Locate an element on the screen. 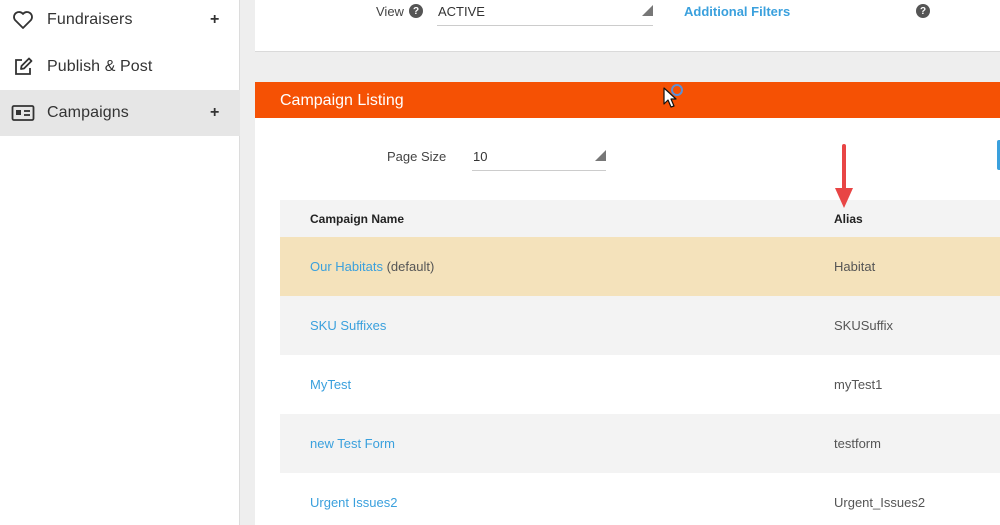 The height and width of the screenshot is (525, 1000). page-size-value: 10 is located at coordinates (480, 156).